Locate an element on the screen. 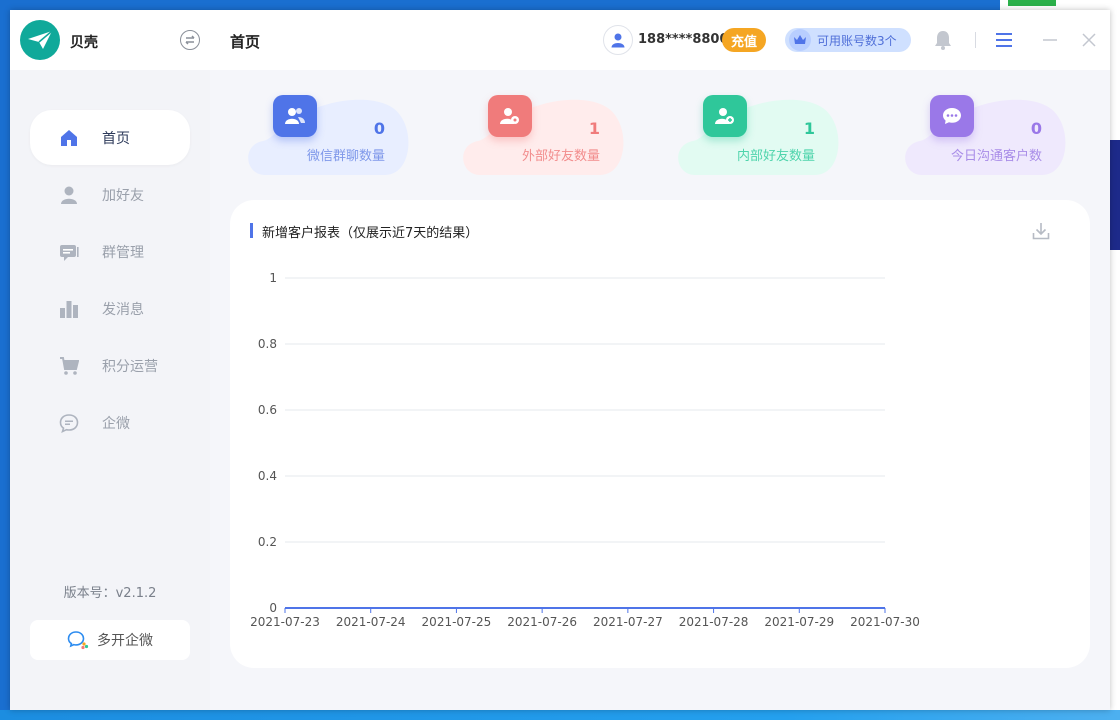  version-label: 版本号：v2.1.2 is located at coordinates (110, 593).